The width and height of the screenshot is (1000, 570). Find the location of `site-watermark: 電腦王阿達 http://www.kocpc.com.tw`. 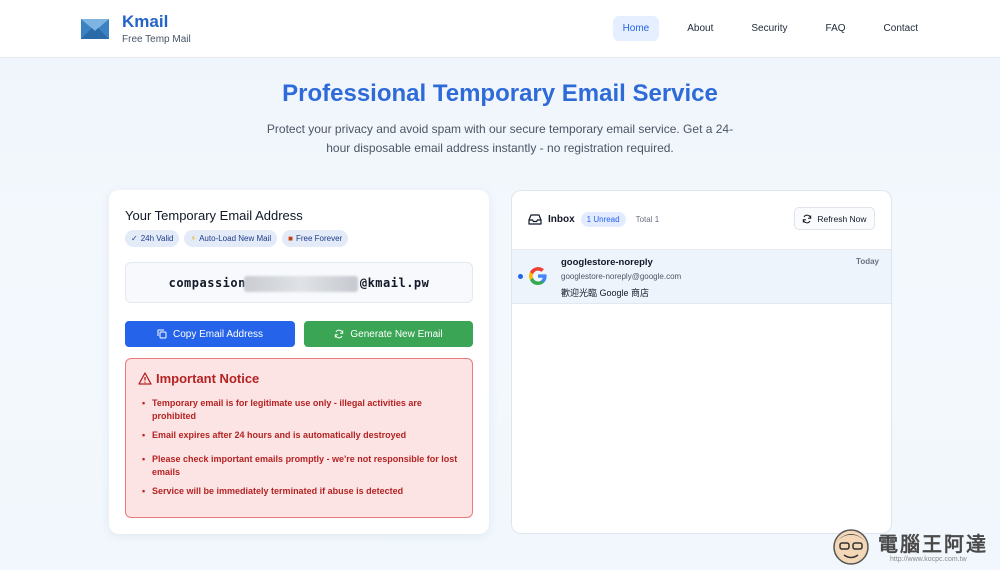

site-watermark: 電腦王阿達 http://www.kocpc.com.tw is located at coordinates (910, 545).